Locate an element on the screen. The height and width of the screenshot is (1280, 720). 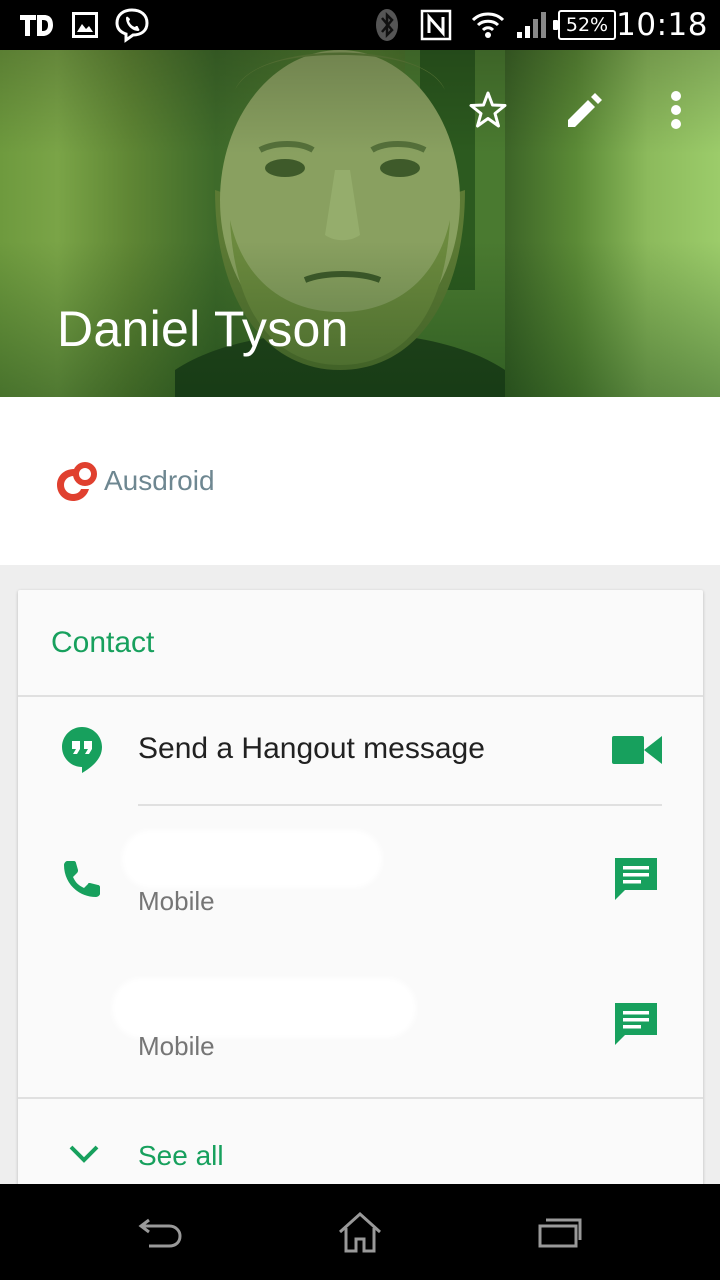
contact-name: Daniel Tyson is located at coordinates (203, 329).